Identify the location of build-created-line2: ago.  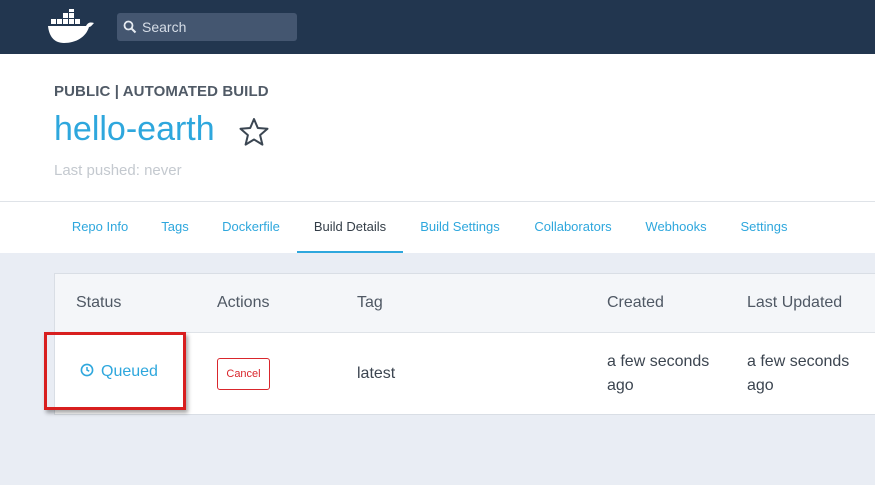
(620, 385).